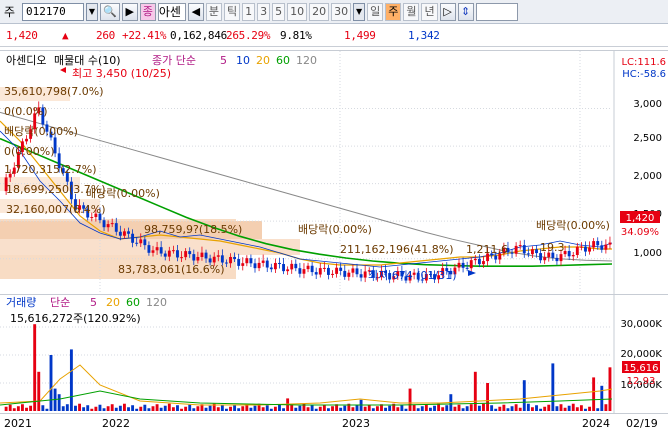 The image size is (668, 433). I want to click on stock-code-input: 012170, so click(53, 11).